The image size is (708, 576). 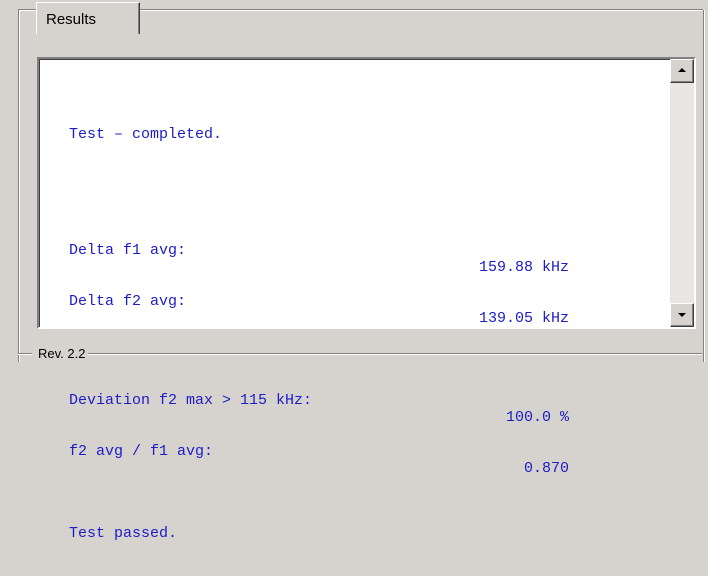 What do you see at coordinates (128, 301) in the screenshot?
I see `delta-f2-label: Delta f2 avg:` at bounding box center [128, 301].